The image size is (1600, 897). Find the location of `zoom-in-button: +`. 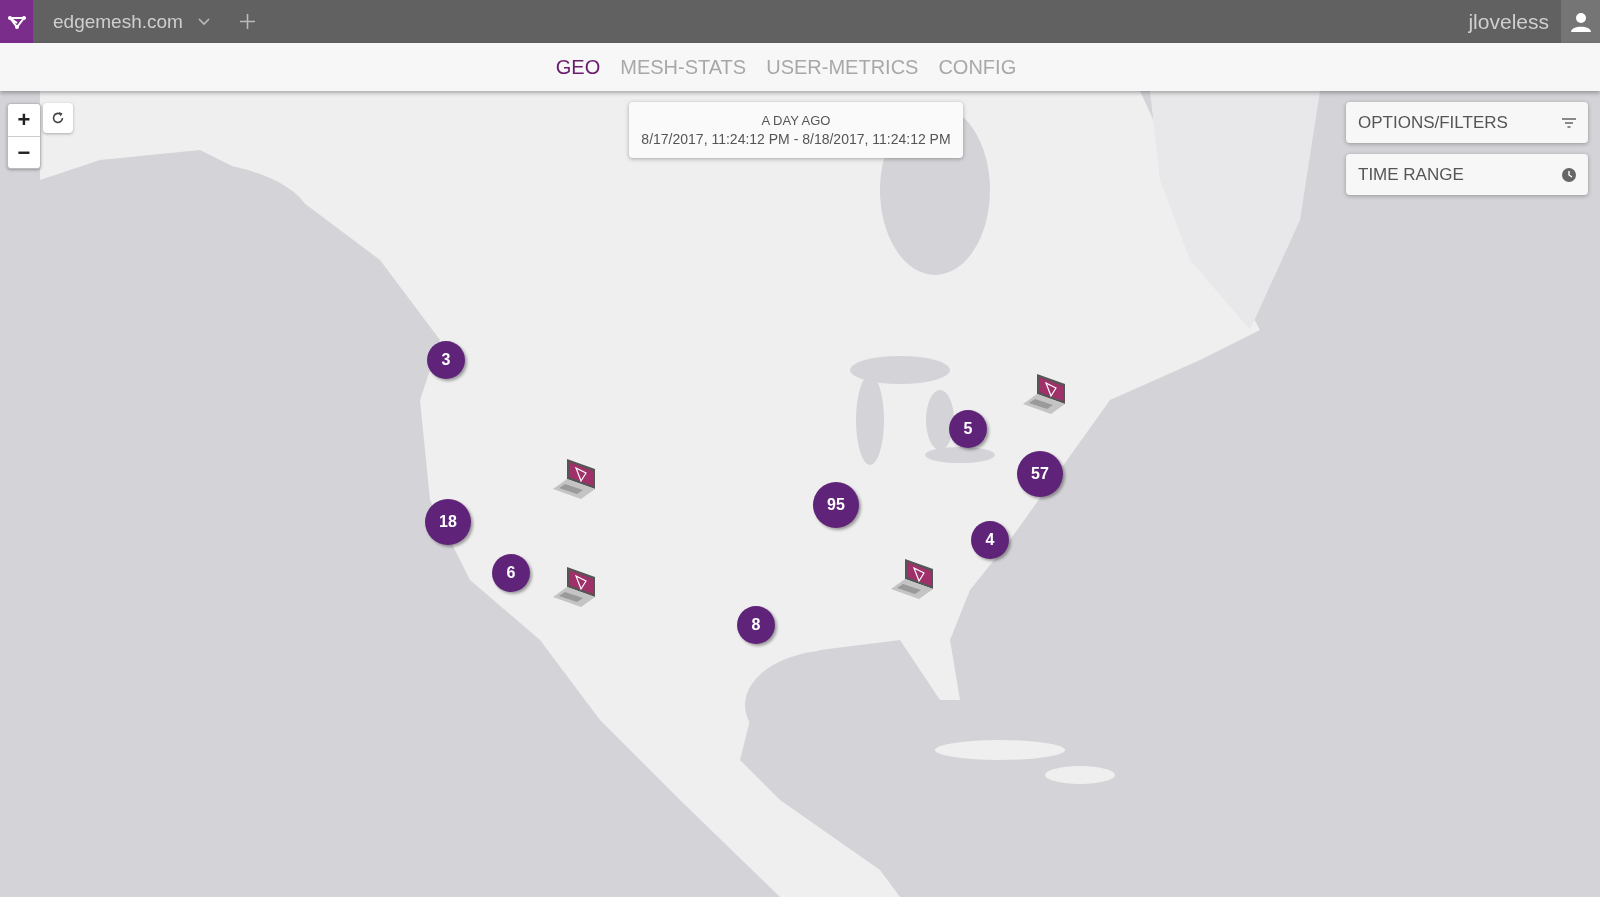

zoom-in-button: + is located at coordinates (24, 120).